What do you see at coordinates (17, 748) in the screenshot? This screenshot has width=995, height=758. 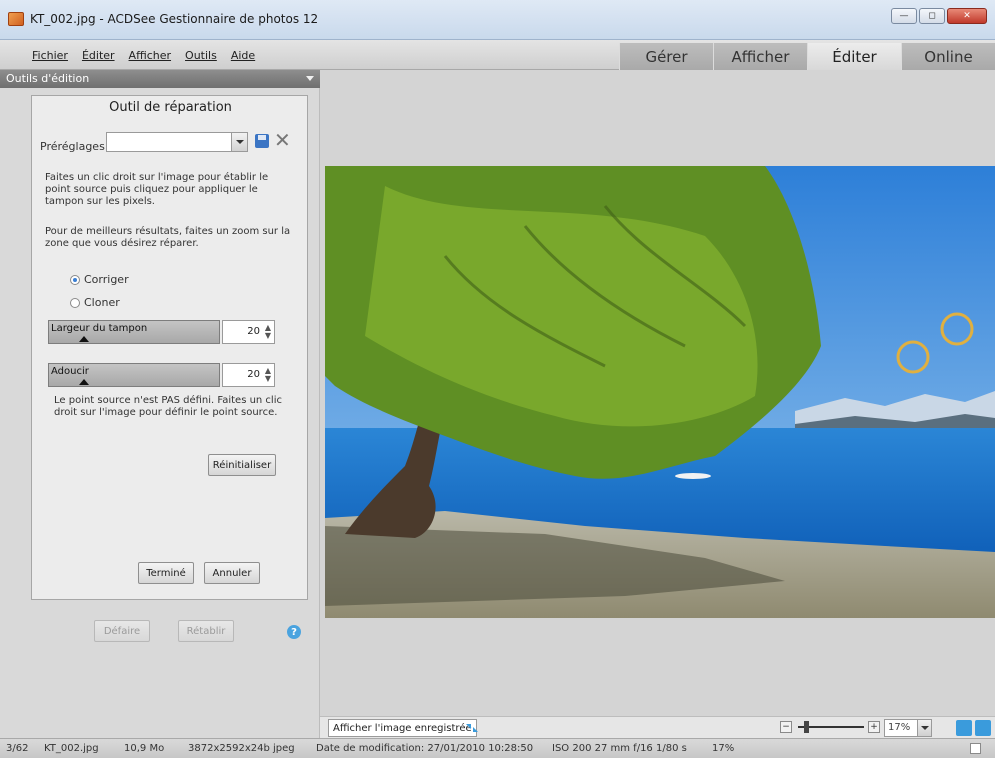 I see `status-index: 3/62` at bounding box center [17, 748].